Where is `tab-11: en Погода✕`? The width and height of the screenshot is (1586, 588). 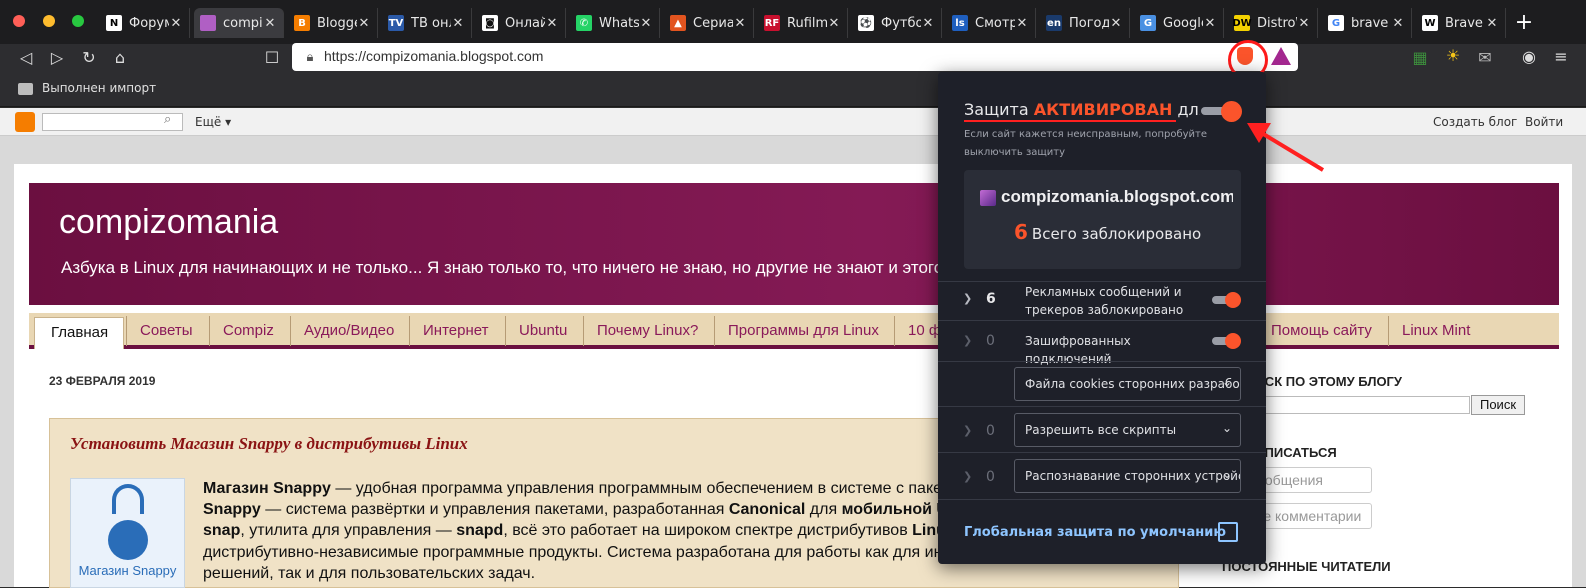
tab-11: en Погода✕ is located at coordinates (1085, 23).